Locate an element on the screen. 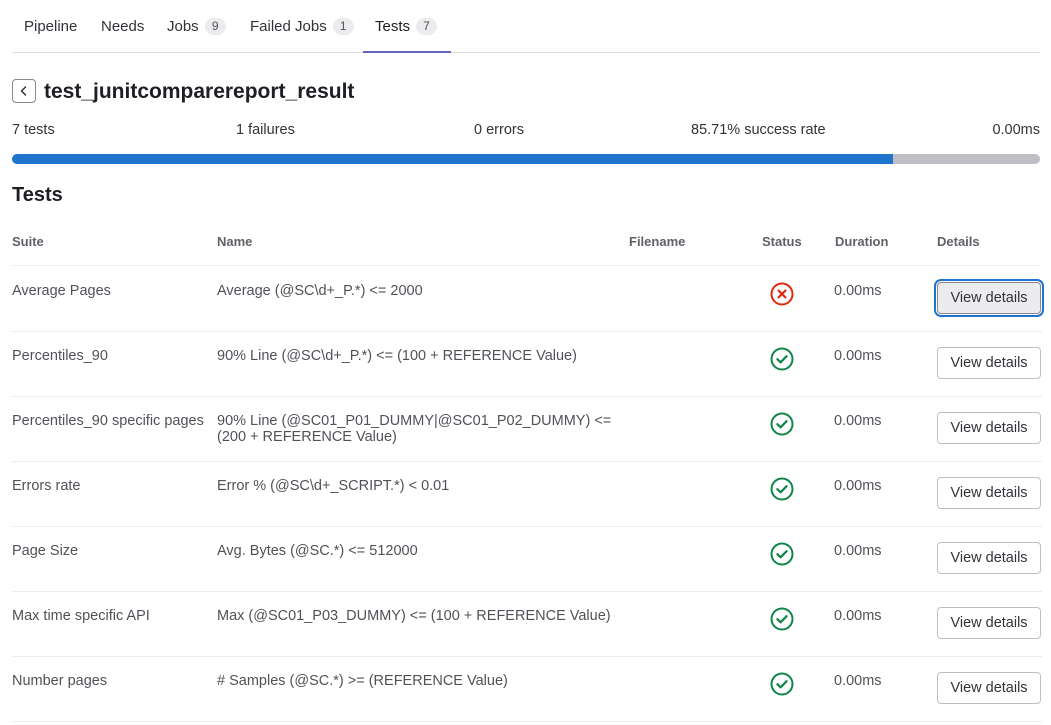  column-header-details: Details is located at coordinates (958, 241).